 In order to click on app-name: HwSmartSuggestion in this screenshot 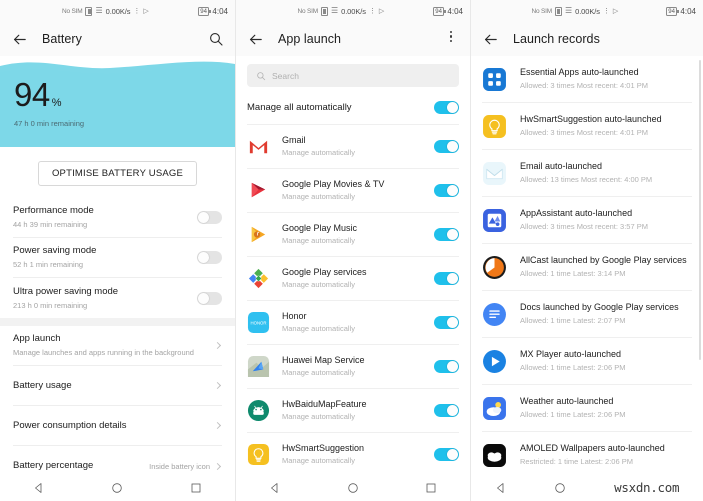, I will do `click(323, 447)`.